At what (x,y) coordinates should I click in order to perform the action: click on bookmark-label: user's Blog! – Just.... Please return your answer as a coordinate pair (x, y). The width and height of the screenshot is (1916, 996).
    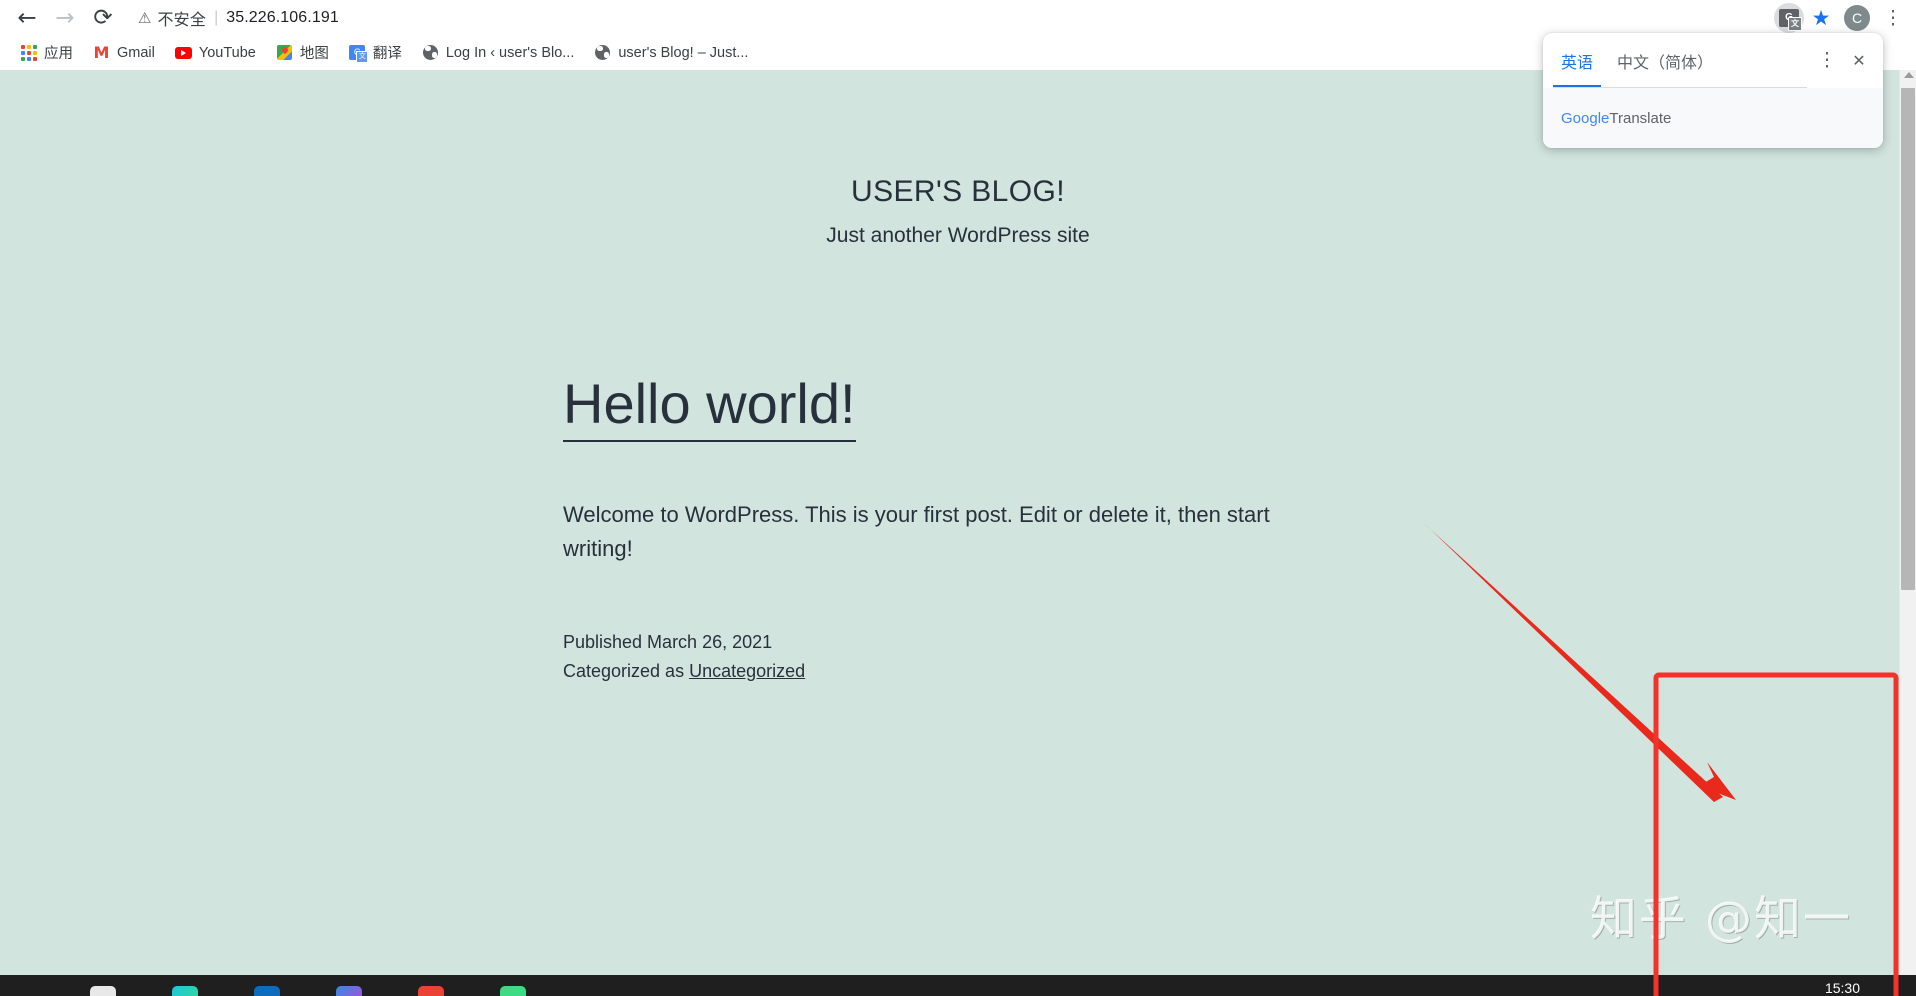
    Looking at the image, I should click on (683, 52).